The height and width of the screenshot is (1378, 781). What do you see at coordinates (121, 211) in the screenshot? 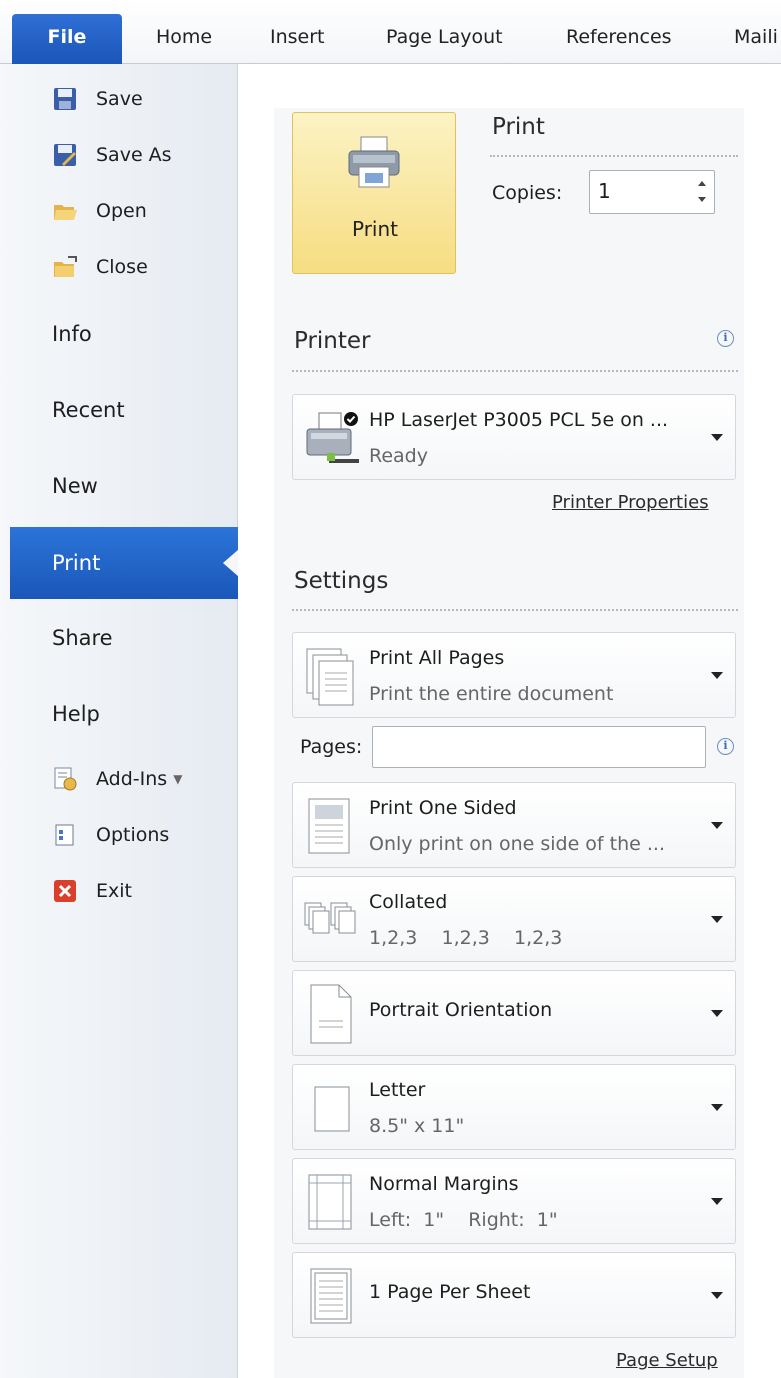
I see `nav-open-label: Open` at bounding box center [121, 211].